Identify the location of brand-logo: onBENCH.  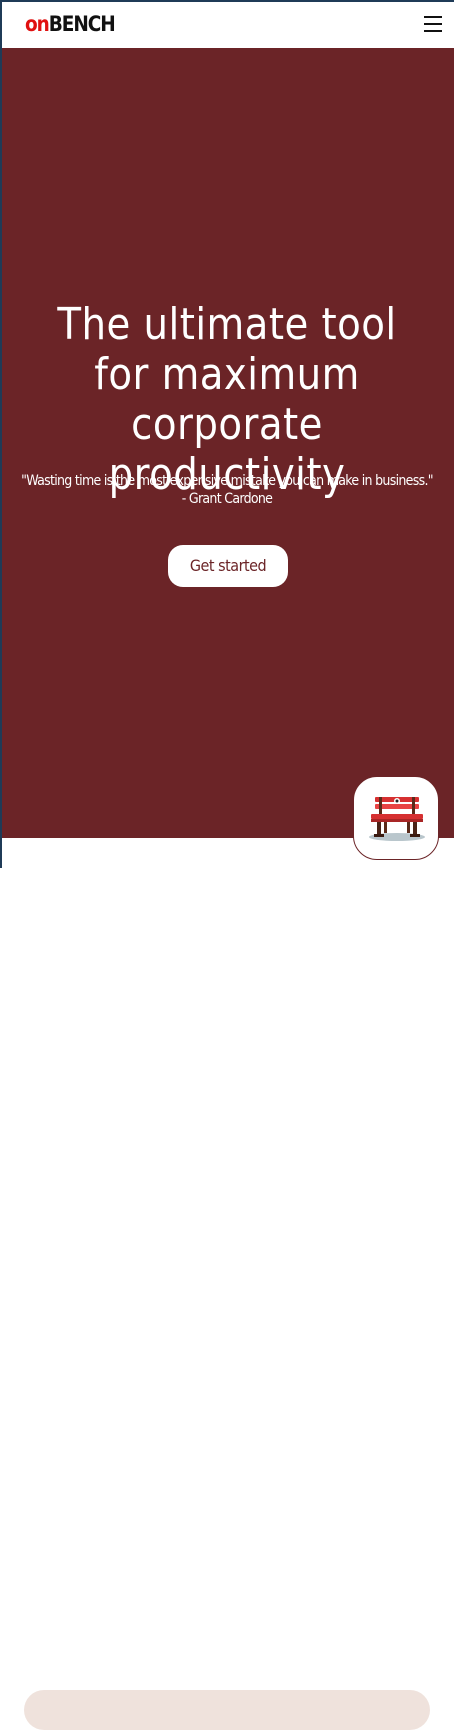
(70, 24).